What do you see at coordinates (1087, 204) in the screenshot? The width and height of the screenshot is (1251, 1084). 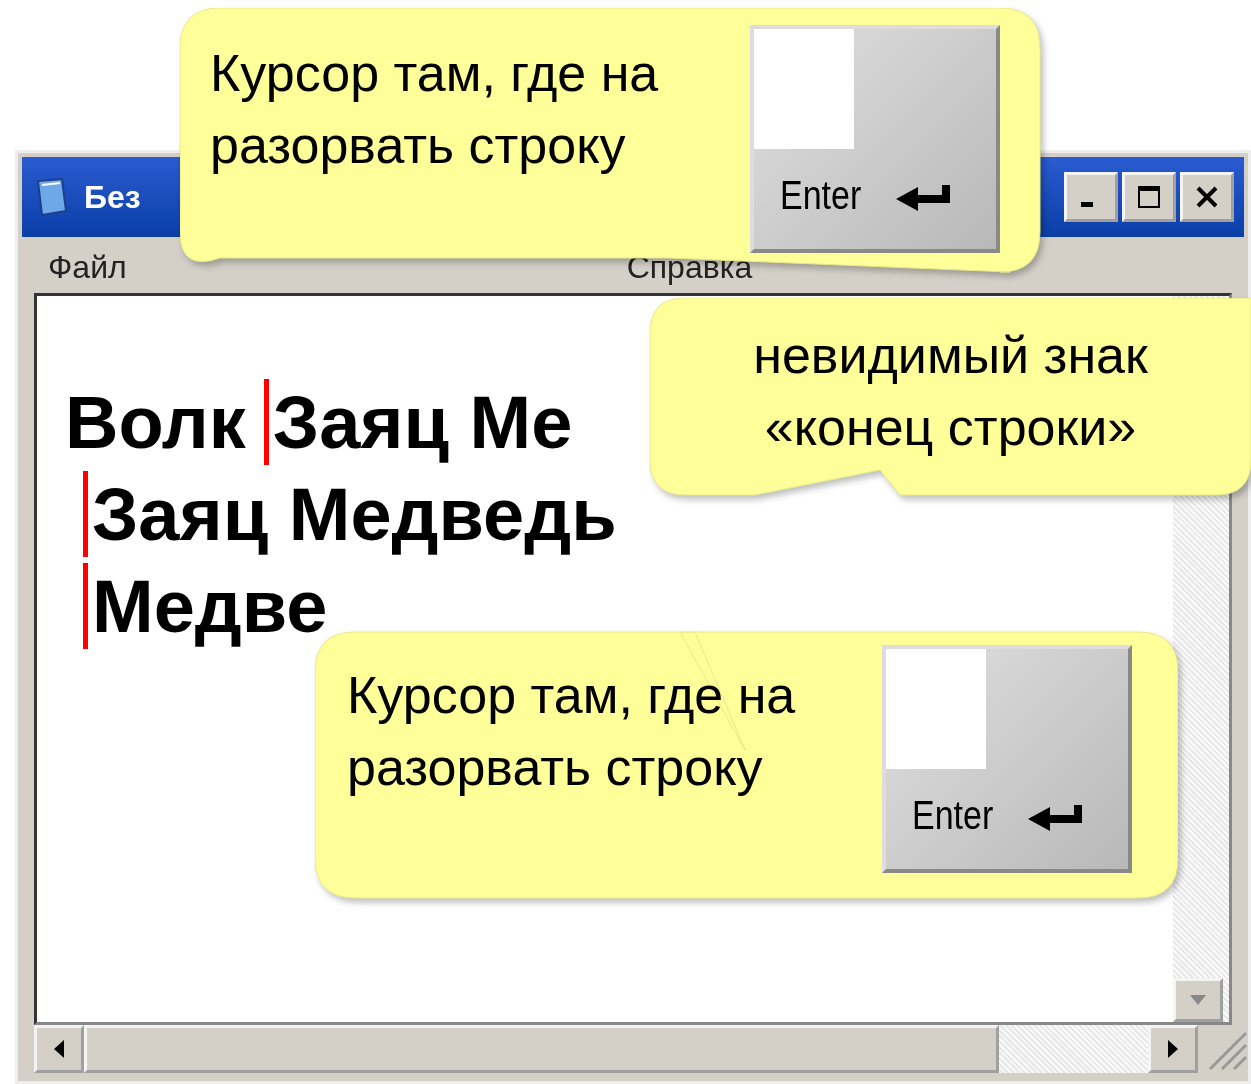 I see `minimize-icon` at bounding box center [1087, 204].